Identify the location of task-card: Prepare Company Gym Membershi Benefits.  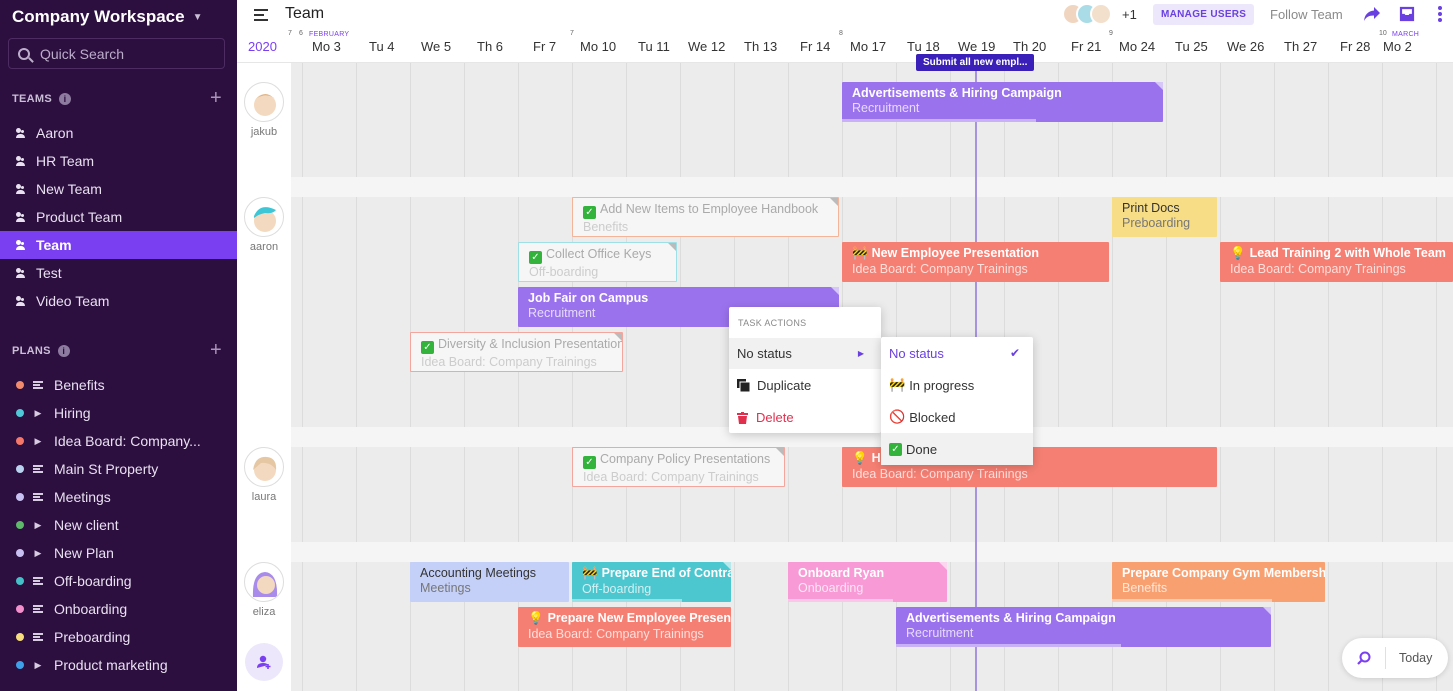
(1218, 582).